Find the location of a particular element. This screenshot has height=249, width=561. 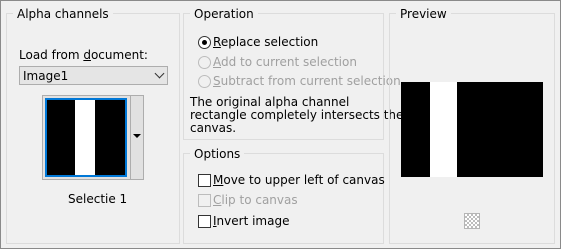

info-text-line-1: The original alpha channel is located at coordinates (270, 102).